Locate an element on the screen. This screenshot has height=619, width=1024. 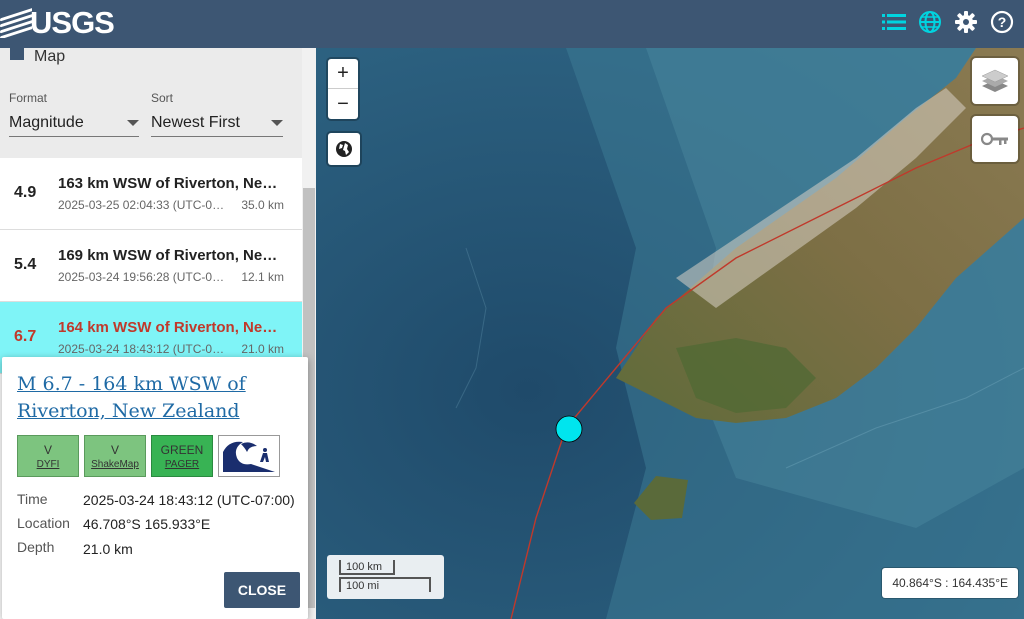
format-label: Format is located at coordinates (28, 98).